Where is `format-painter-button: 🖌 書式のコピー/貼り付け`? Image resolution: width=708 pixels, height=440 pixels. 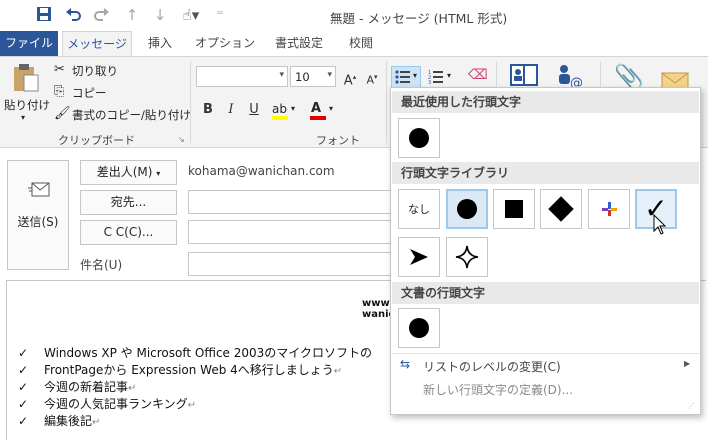 format-painter-button: 🖌 書式のコピー/貼り付け is located at coordinates (122, 114).